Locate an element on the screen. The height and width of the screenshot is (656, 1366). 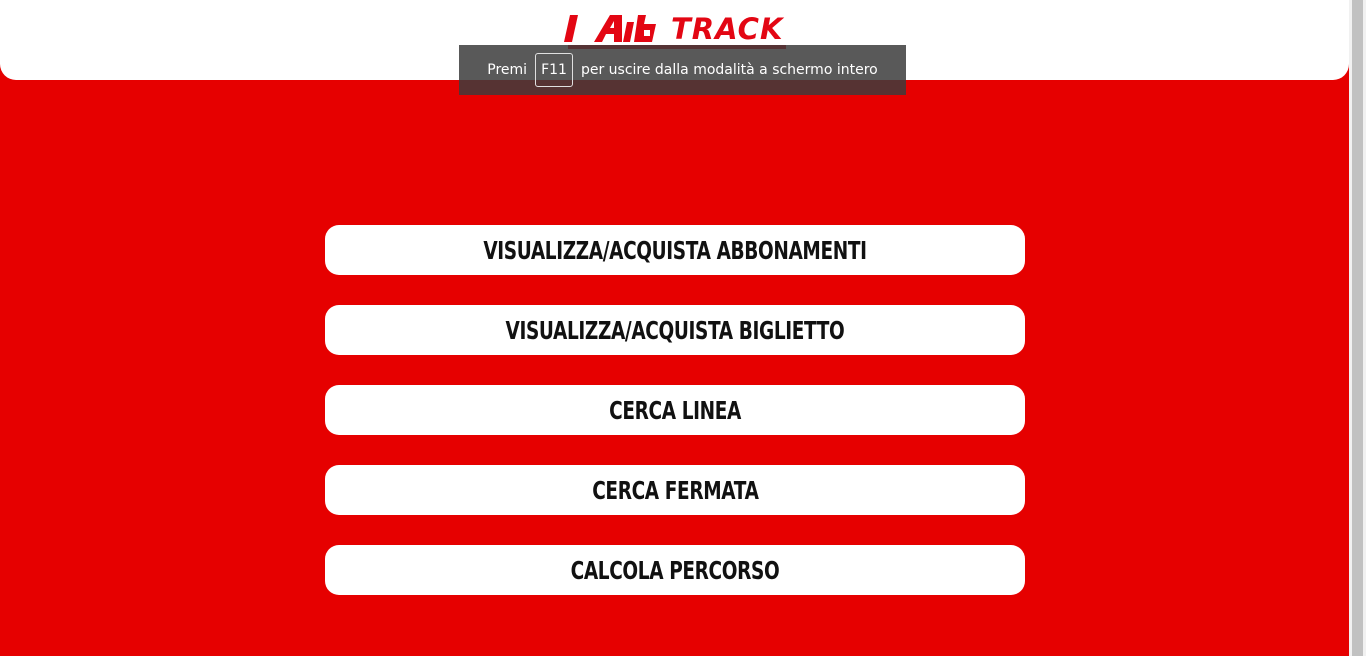
subscriptions-button-label: VISUALIZZA/ACQUISTA ABBONAMENTI is located at coordinates (675, 250).